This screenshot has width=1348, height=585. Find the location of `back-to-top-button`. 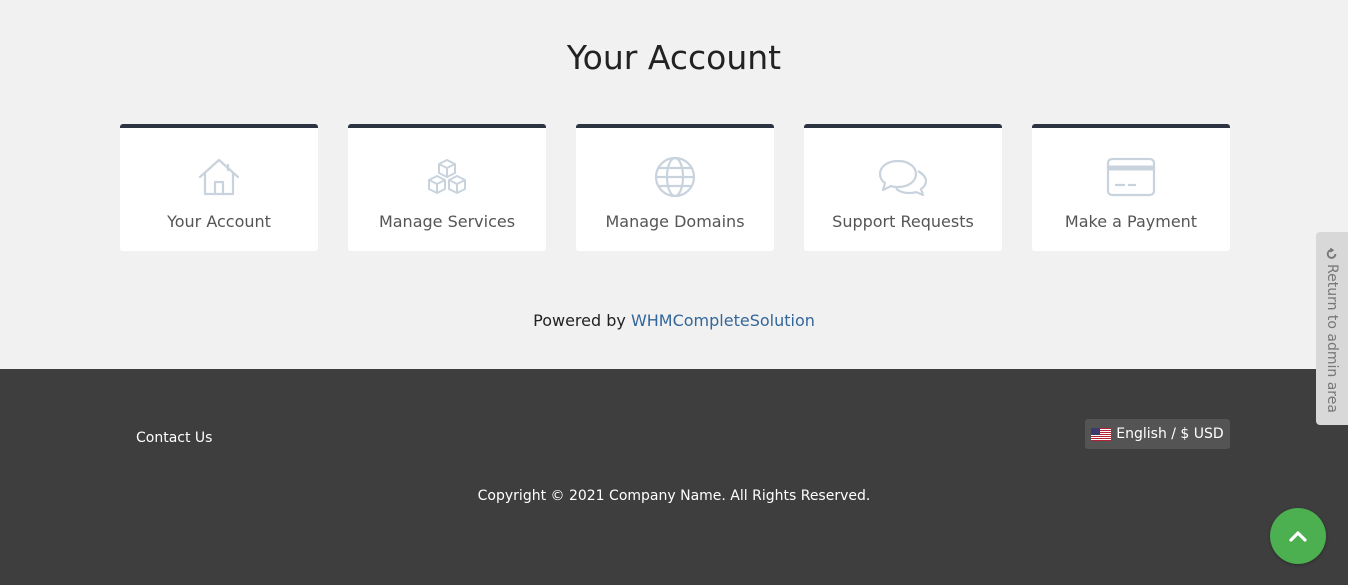

back-to-top-button is located at coordinates (1298, 536).